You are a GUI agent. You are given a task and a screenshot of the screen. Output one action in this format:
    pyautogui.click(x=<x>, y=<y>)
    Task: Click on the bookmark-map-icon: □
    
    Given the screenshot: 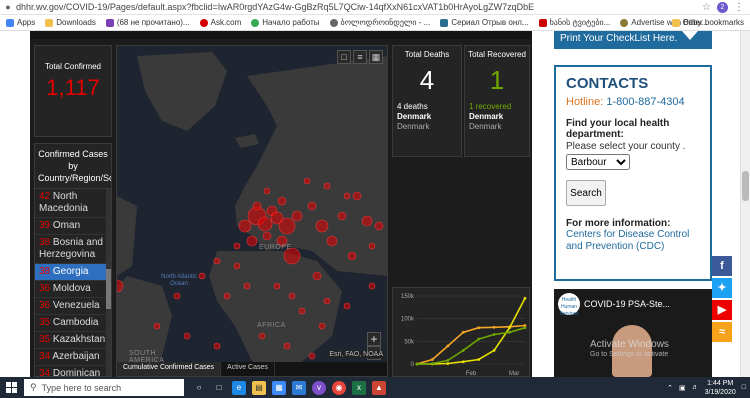 What is the action you would take?
    pyautogui.click(x=344, y=57)
    